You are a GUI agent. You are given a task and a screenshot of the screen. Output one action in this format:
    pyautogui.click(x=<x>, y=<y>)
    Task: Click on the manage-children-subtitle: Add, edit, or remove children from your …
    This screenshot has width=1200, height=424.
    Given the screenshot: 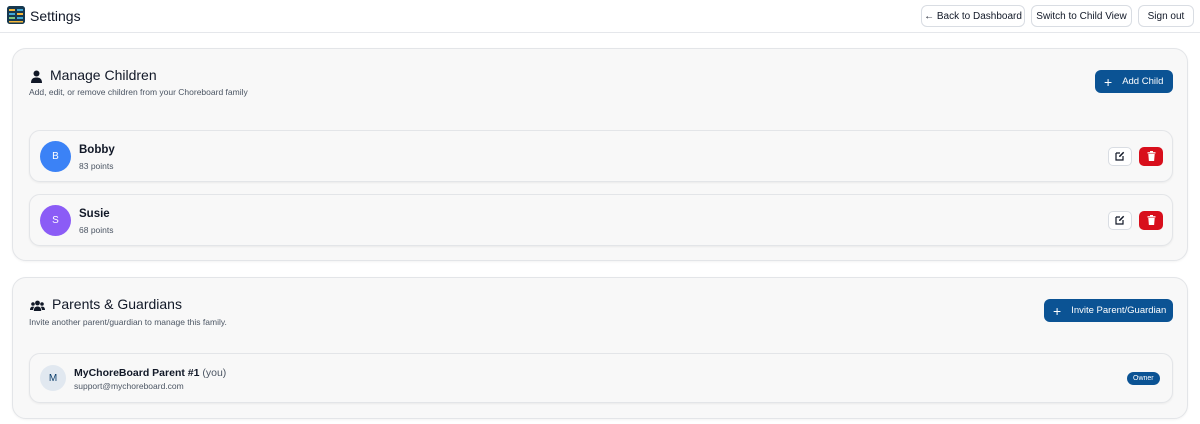 What is the action you would take?
    pyautogui.click(x=138, y=92)
    